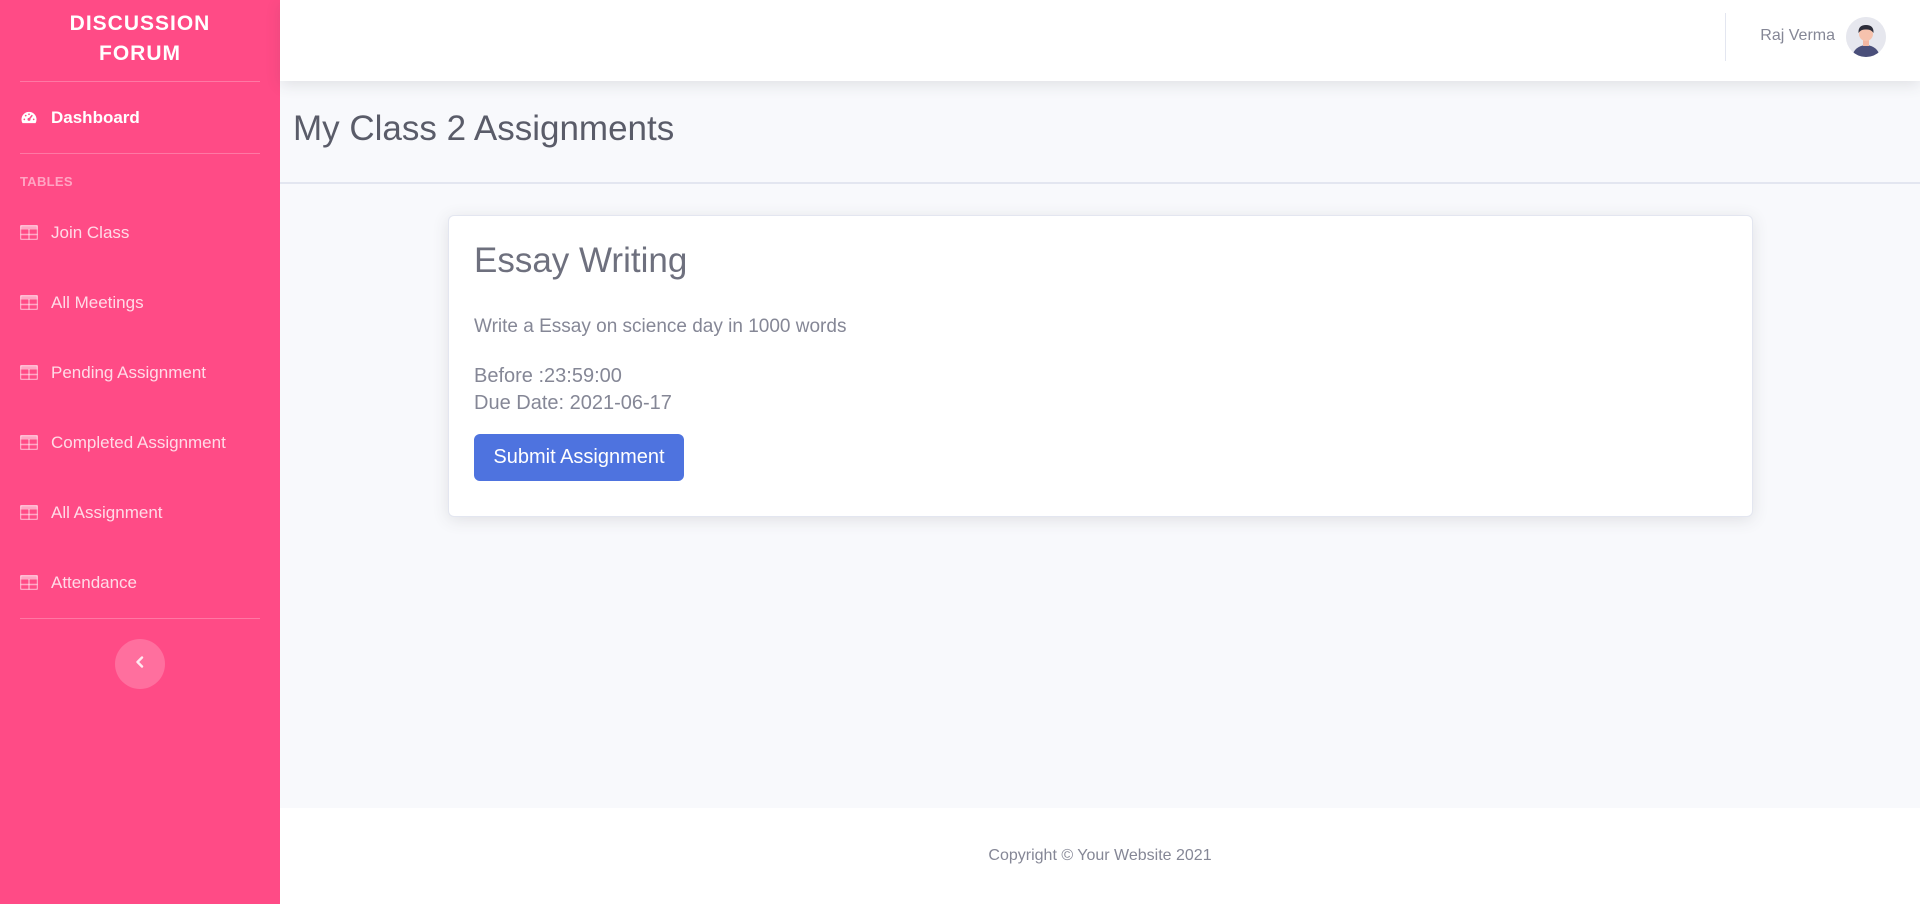 The image size is (1920, 904). Describe the element at coordinates (1866, 37) in the screenshot. I see `avatar` at that location.